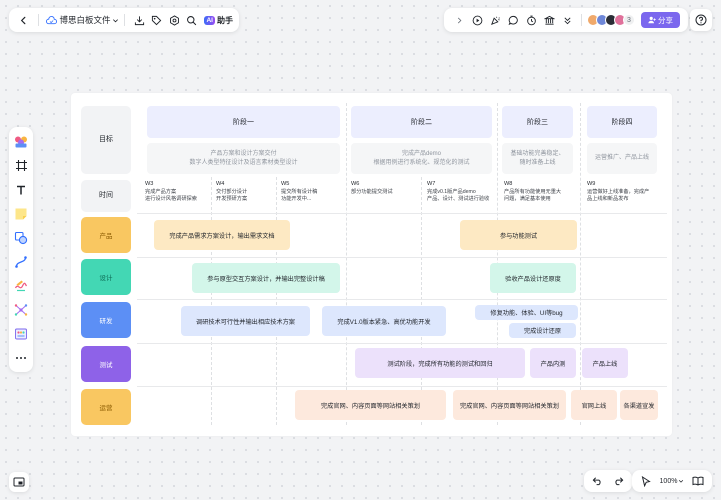 The width and height of the screenshot is (721, 500). I want to click on redo-icon, so click(618, 481).